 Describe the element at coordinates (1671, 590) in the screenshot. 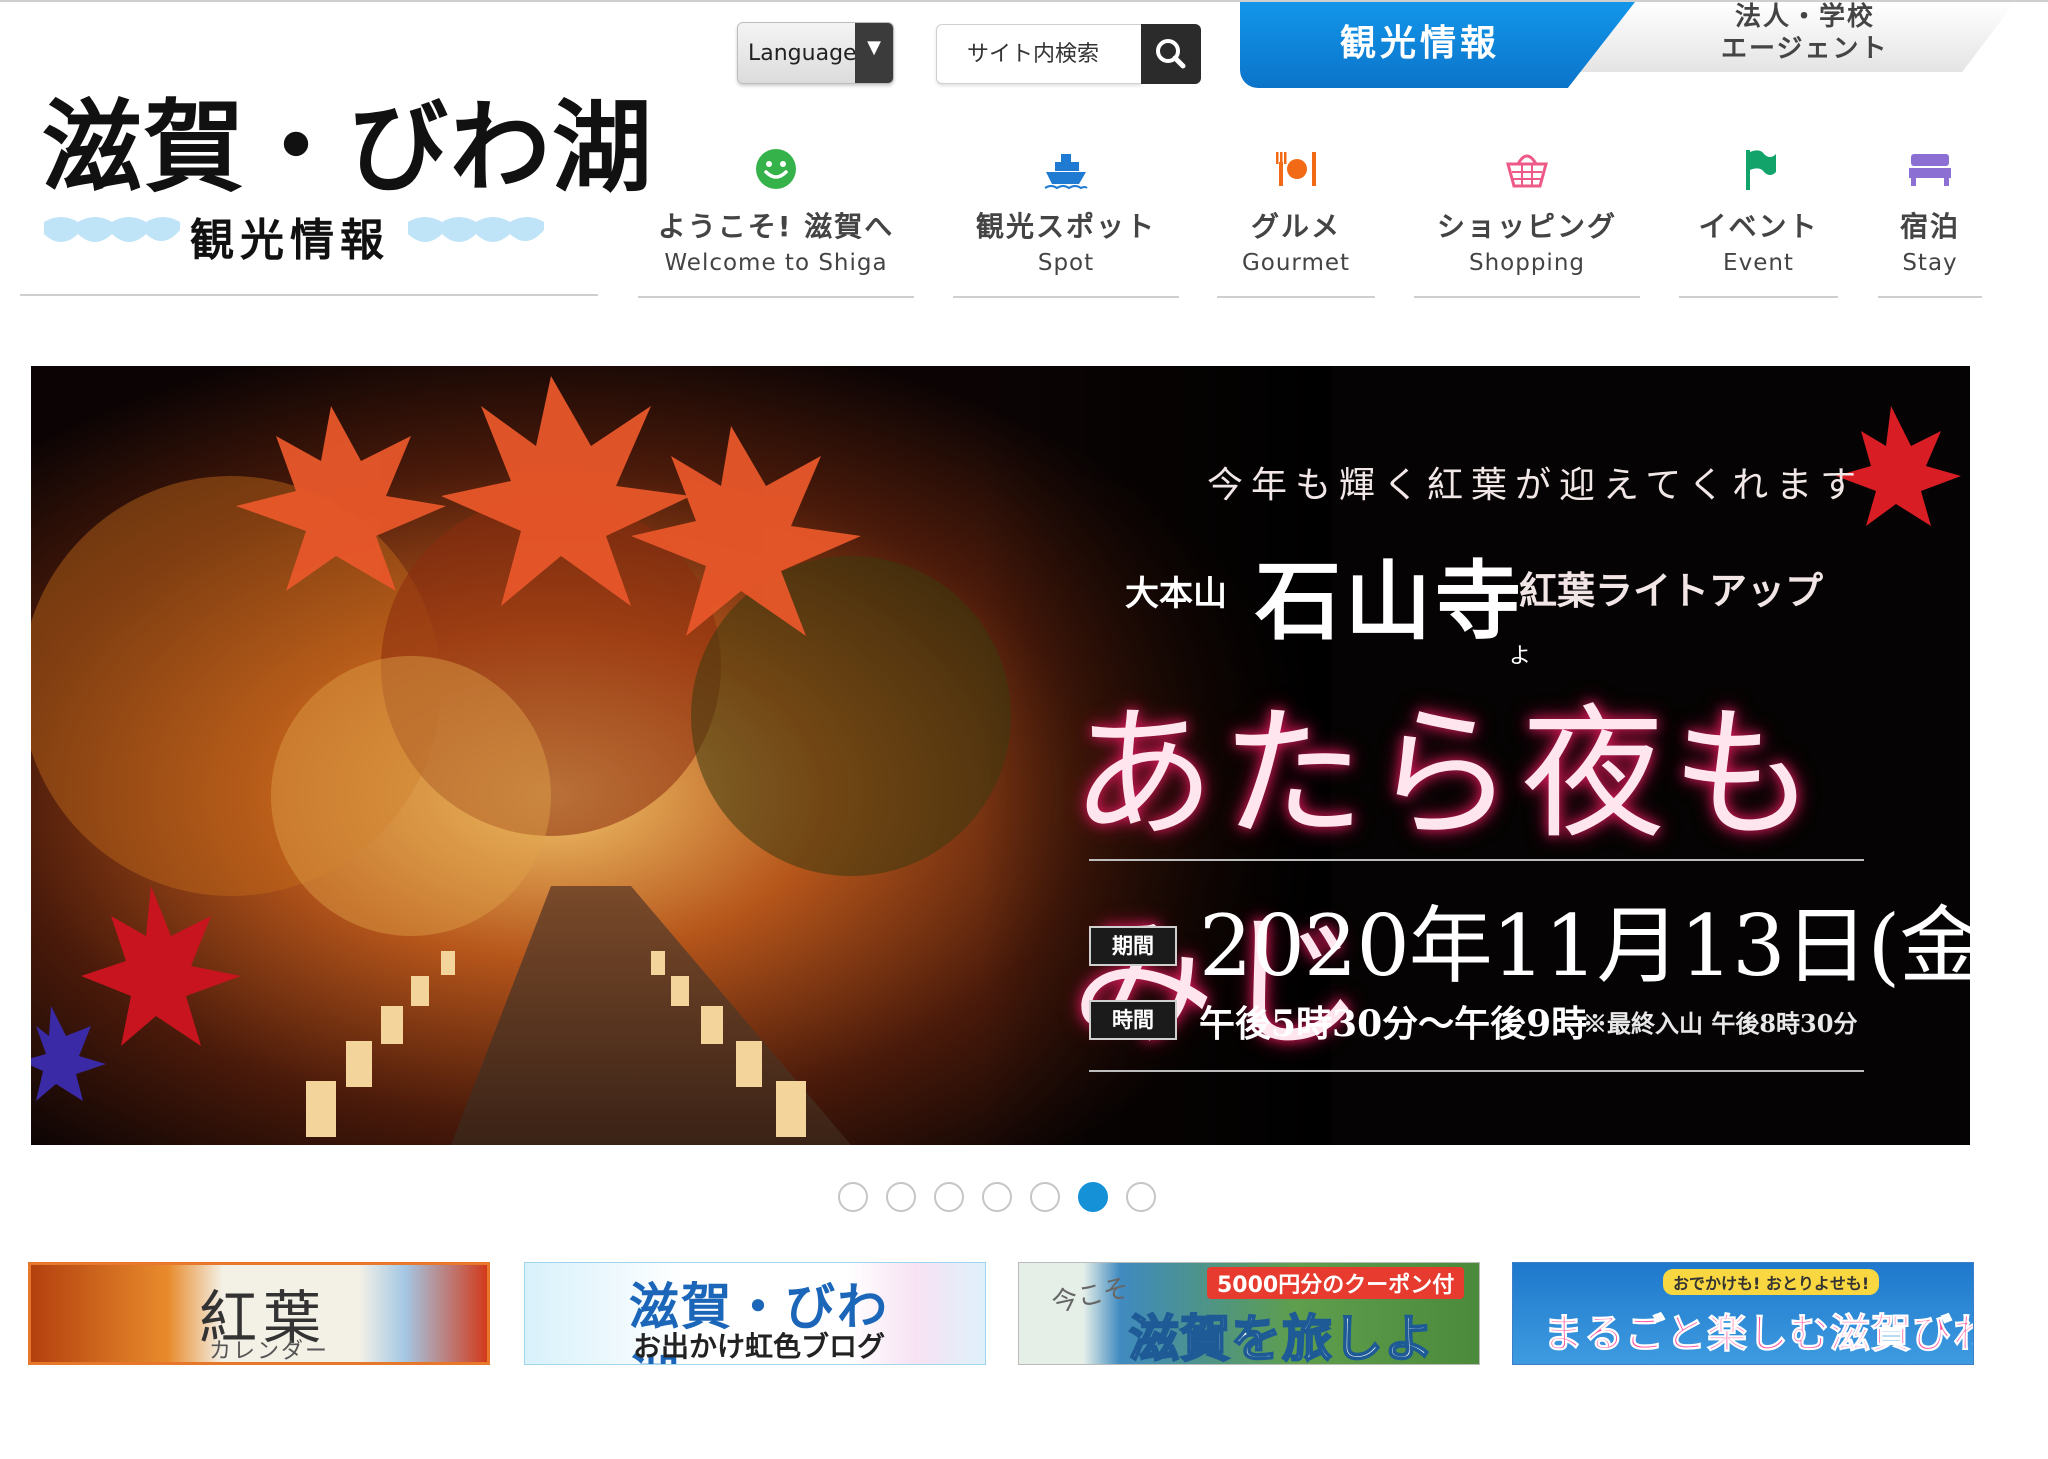

I see `lightup-label: 紅葉ライトアップ` at that location.